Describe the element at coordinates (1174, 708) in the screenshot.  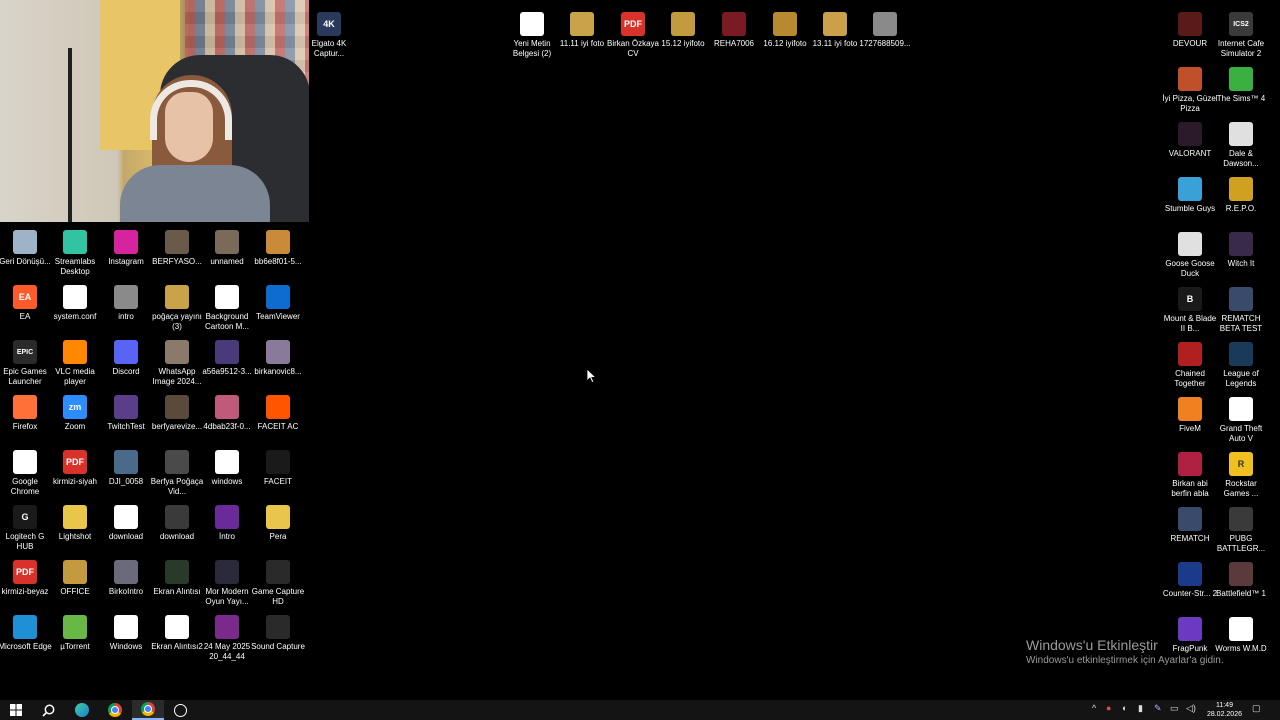
I see `network-icon: ▭` at that location.